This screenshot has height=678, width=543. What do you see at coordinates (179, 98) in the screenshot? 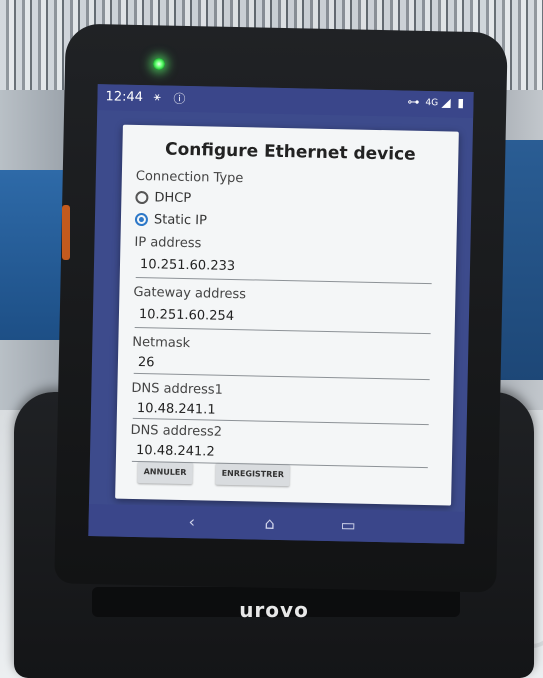
I see `info-icon: ⓘ` at bounding box center [179, 98].